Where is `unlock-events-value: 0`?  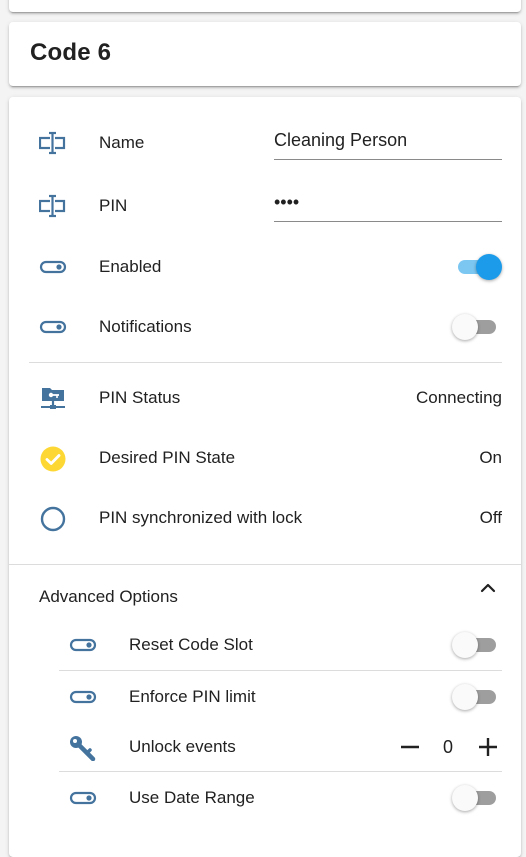 unlock-events-value: 0 is located at coordinates (447, 747).